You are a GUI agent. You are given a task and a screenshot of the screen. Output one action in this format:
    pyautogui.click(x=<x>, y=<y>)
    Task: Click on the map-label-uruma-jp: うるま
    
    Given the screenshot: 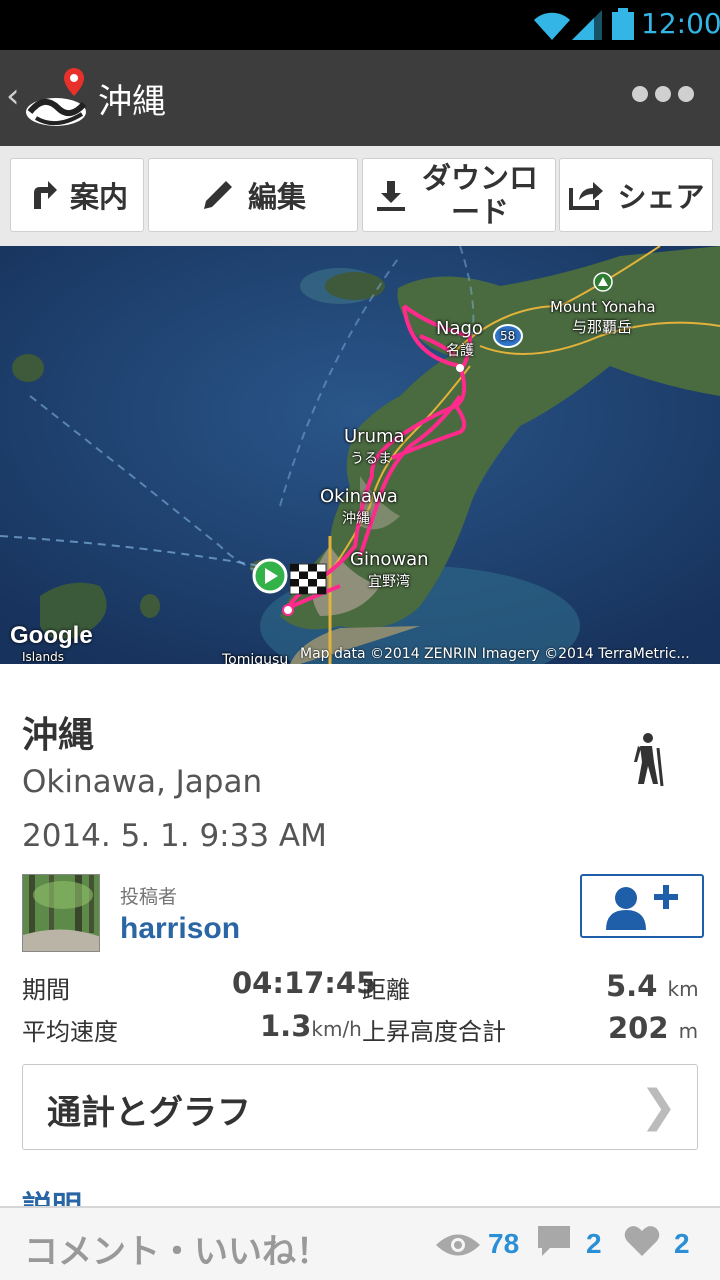 What is the action you would take?
    pyautogui.click(x=371, y=459)
    